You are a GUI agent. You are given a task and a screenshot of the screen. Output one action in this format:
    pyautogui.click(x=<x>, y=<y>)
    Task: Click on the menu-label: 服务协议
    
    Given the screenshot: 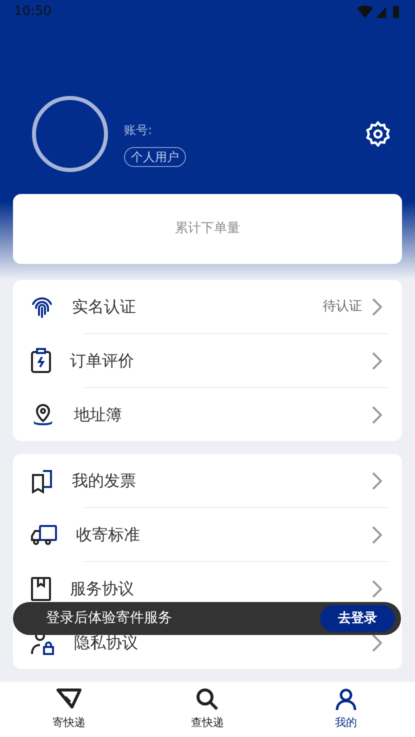 What is the action you would take?
    pyautogui.click(x=102, y=589)
    